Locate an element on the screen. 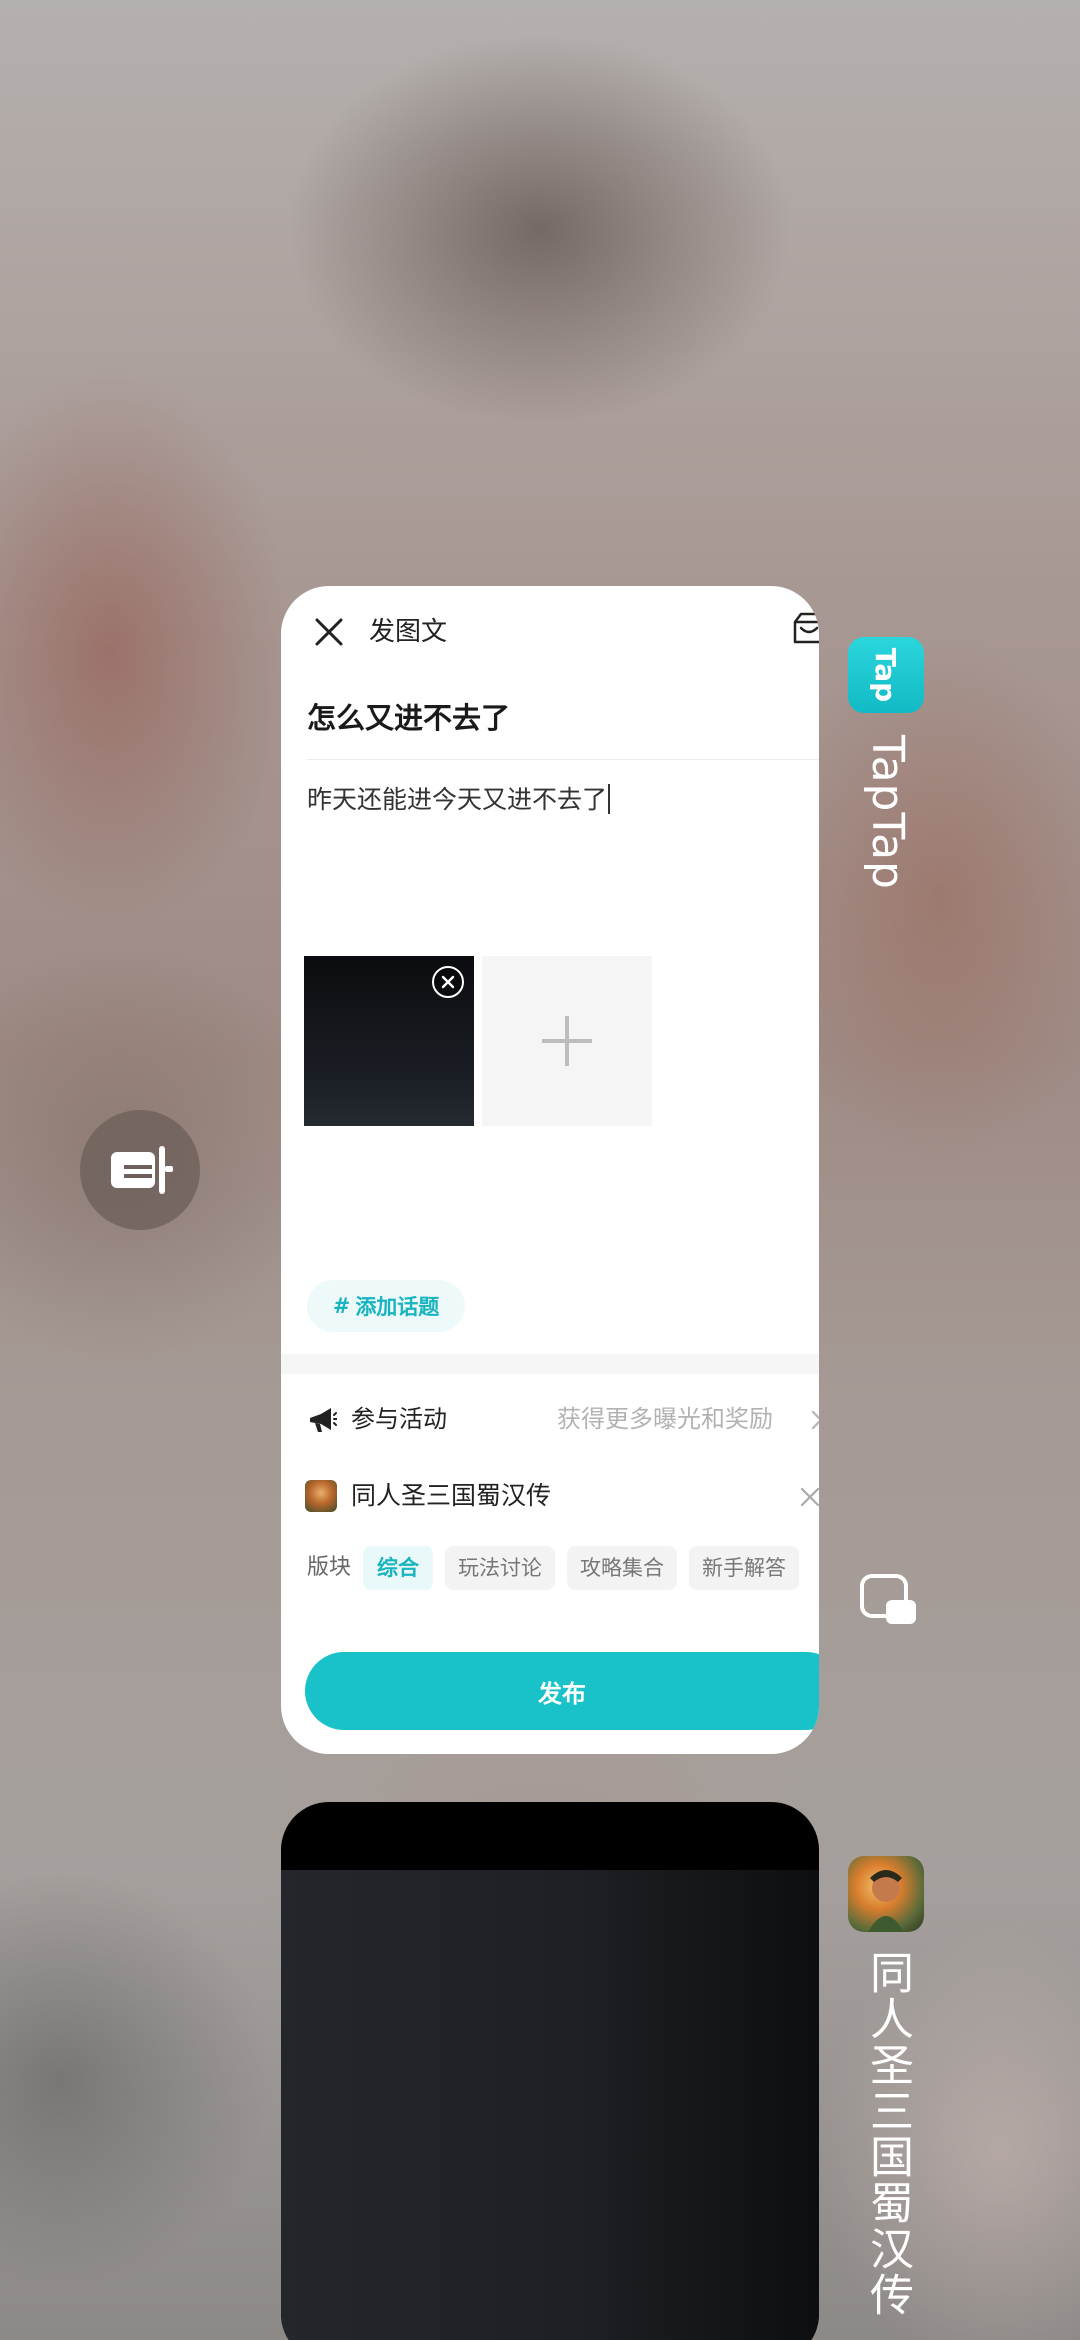  game-screen-preview is located at coordinates (550, 2105).